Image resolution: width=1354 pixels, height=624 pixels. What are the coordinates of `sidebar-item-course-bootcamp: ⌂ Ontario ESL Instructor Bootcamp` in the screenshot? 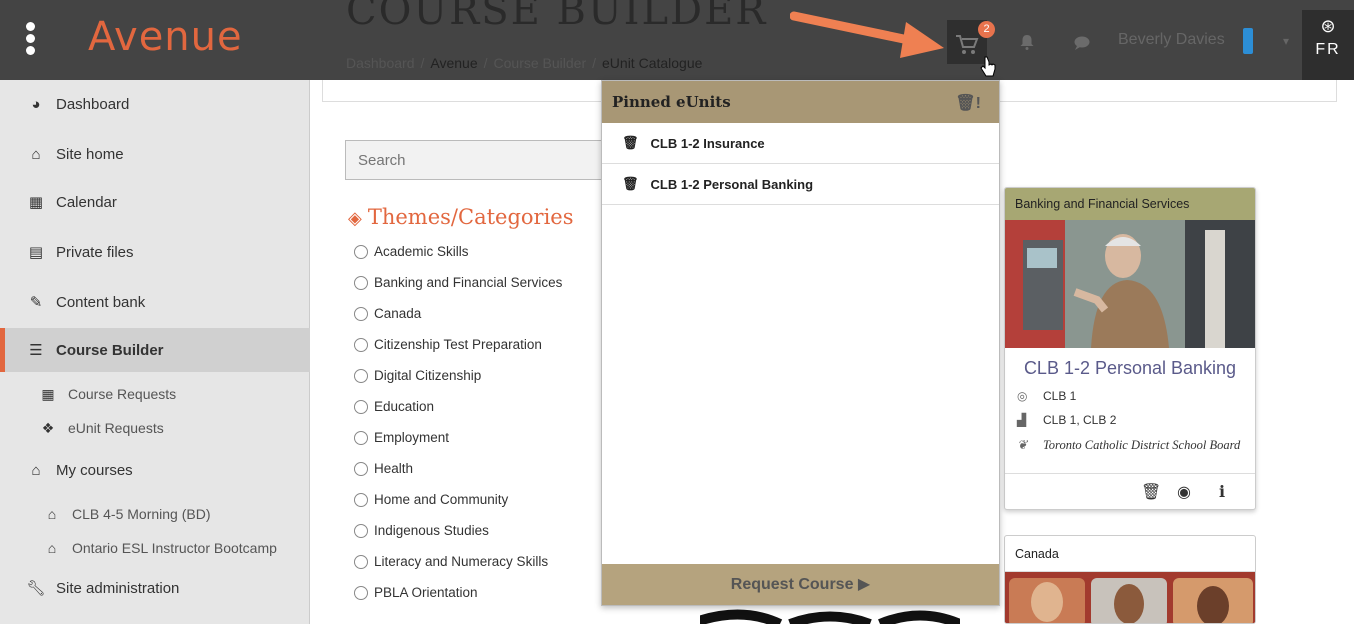 It's located at (155, 548).